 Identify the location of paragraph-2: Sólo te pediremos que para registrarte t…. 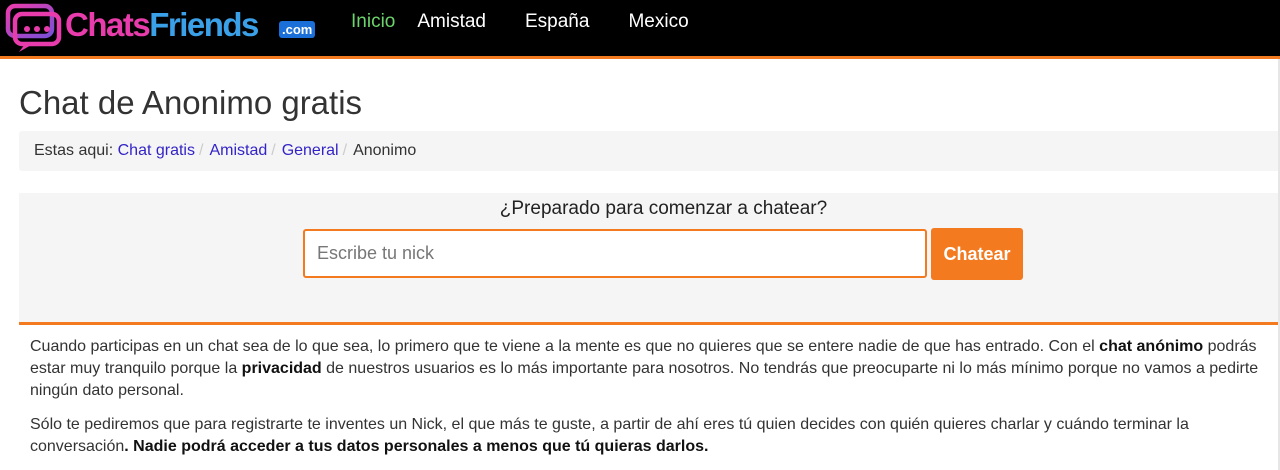
(655, 436).